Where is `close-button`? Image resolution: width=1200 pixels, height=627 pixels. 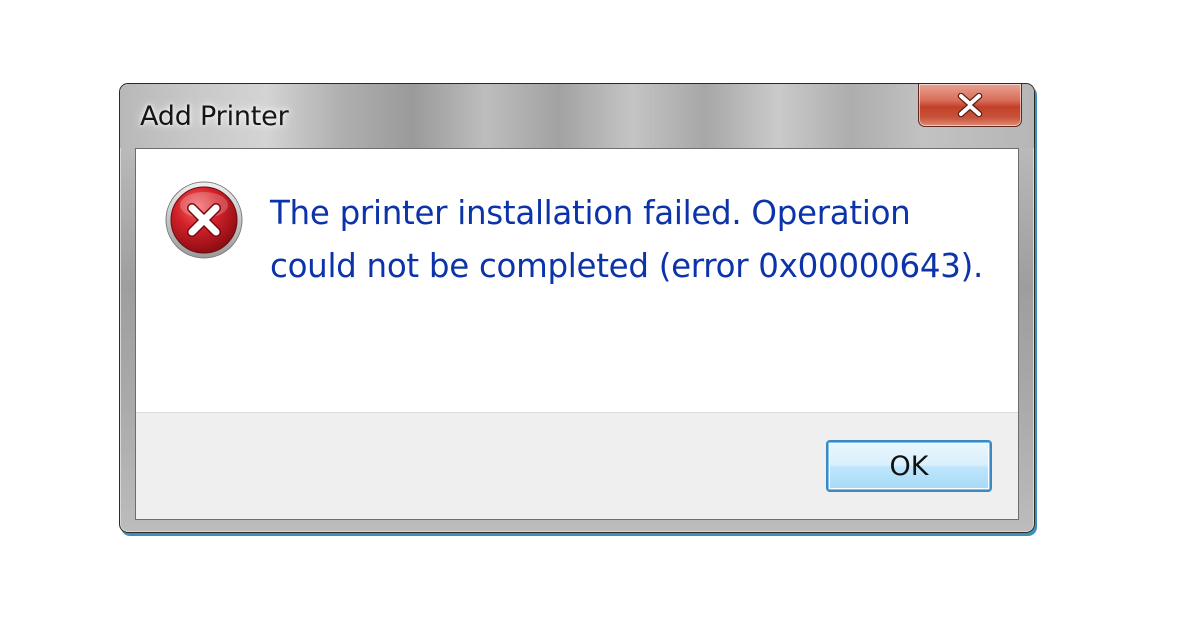 close-button is located at coordinates (970, 105).